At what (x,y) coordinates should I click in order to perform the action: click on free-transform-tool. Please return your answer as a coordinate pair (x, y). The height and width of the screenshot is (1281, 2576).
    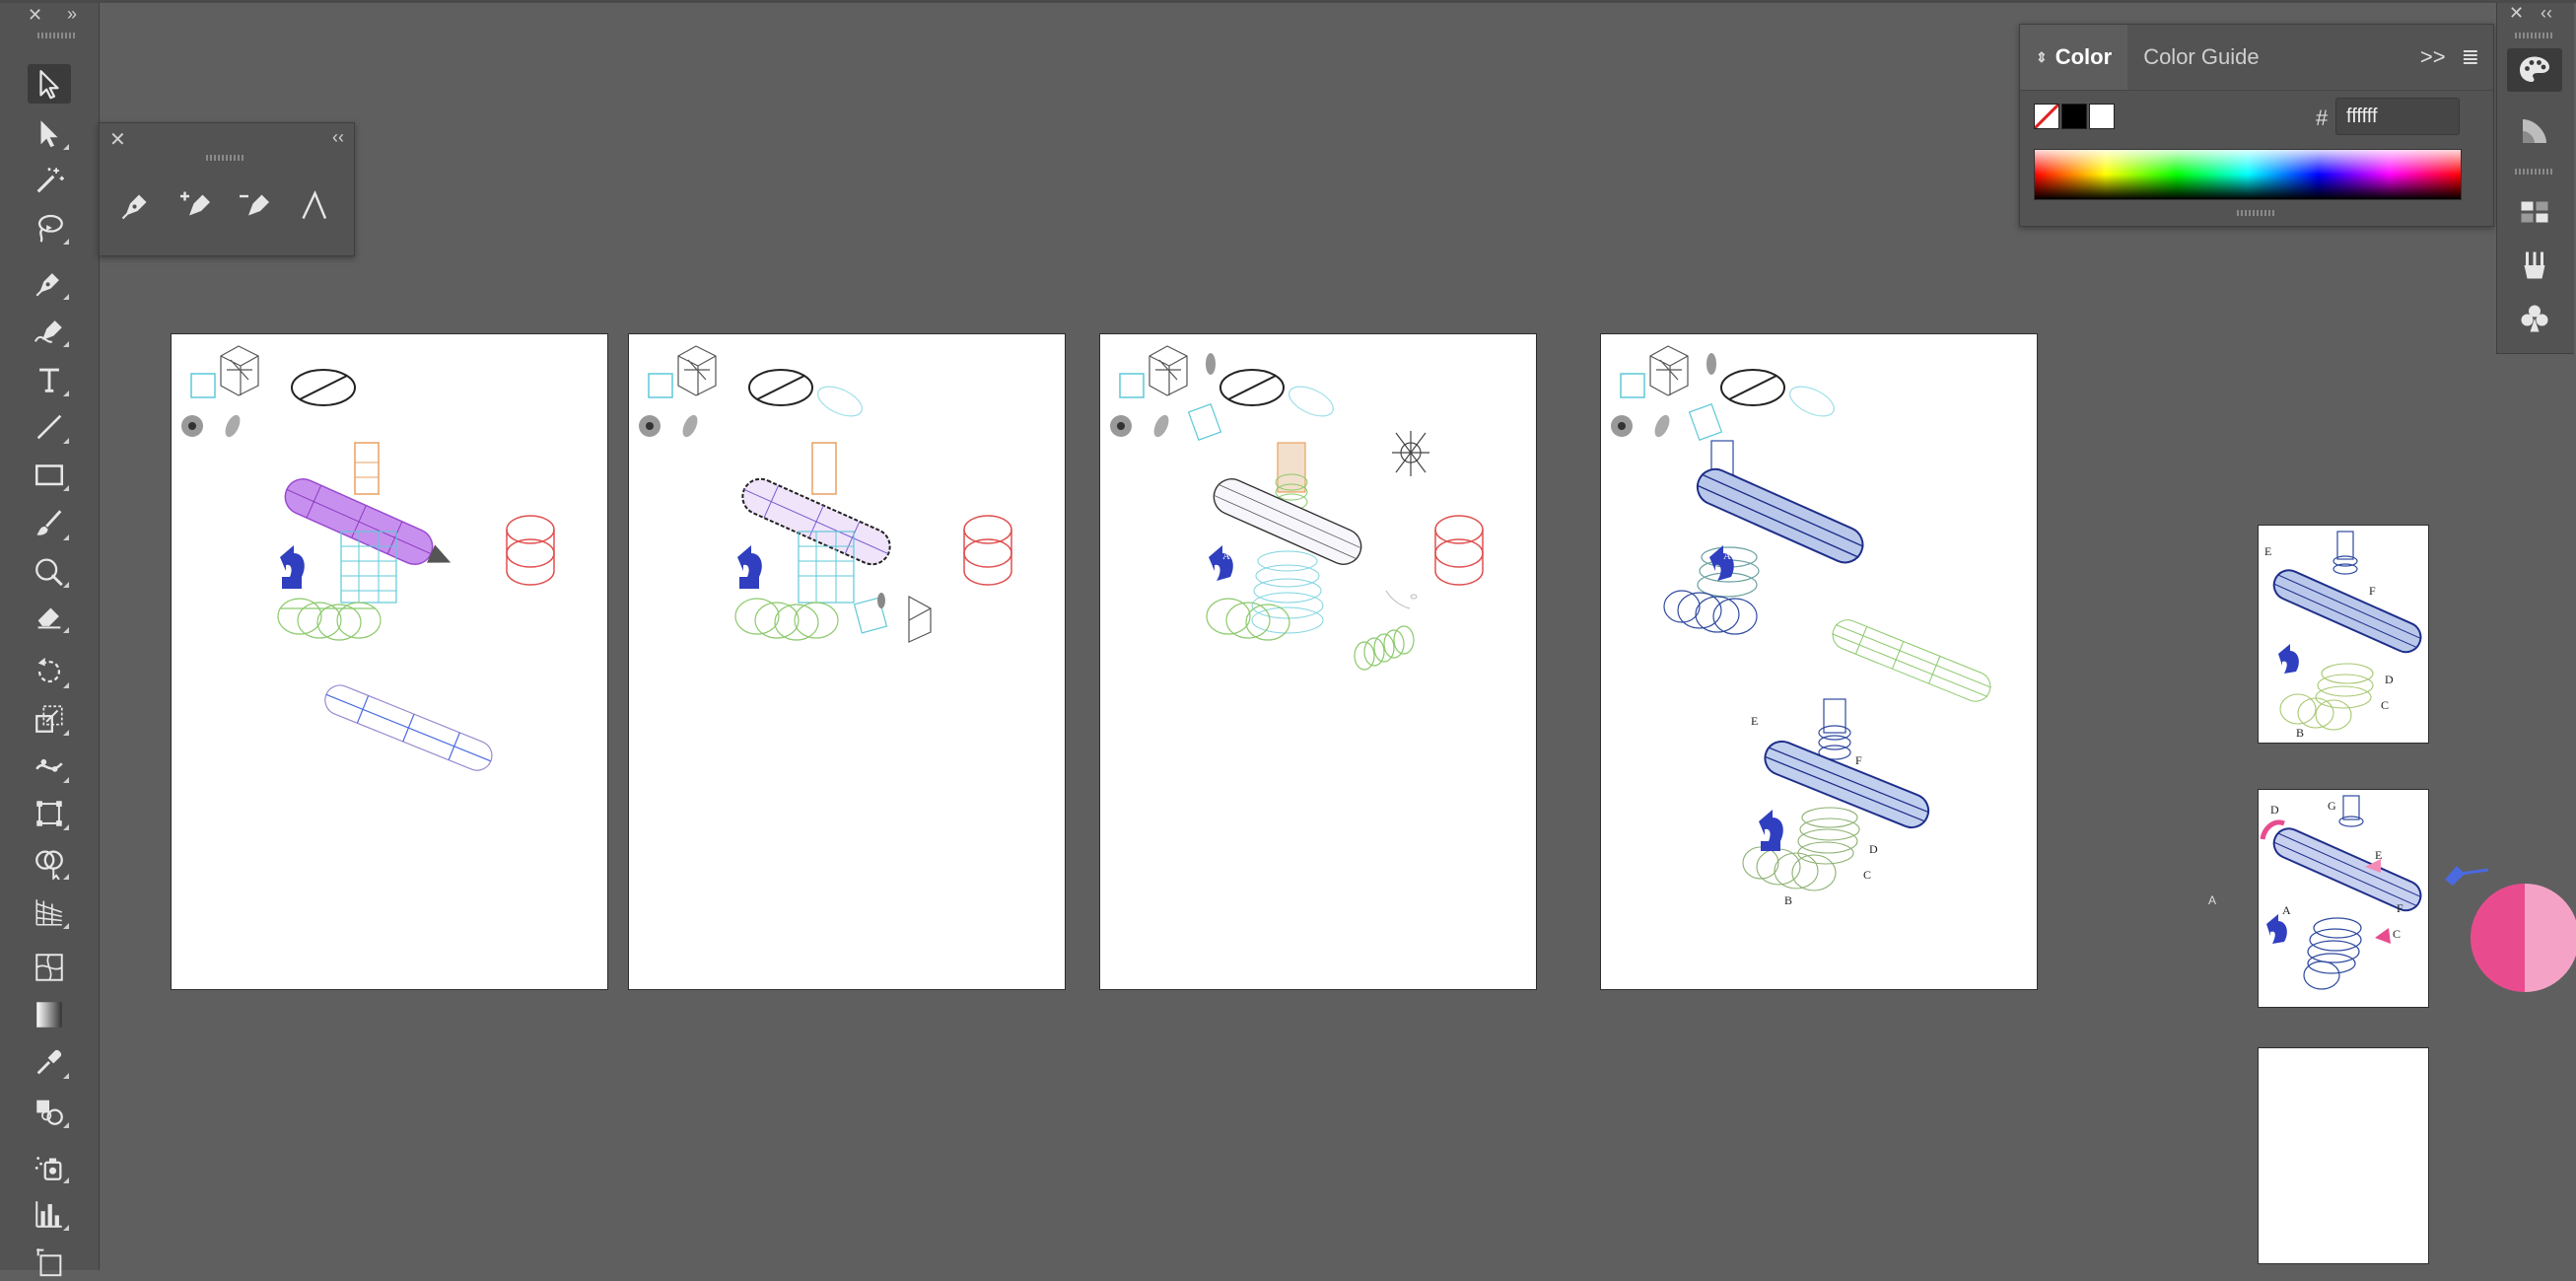
    Looking at the image, I should click on (50, 813).